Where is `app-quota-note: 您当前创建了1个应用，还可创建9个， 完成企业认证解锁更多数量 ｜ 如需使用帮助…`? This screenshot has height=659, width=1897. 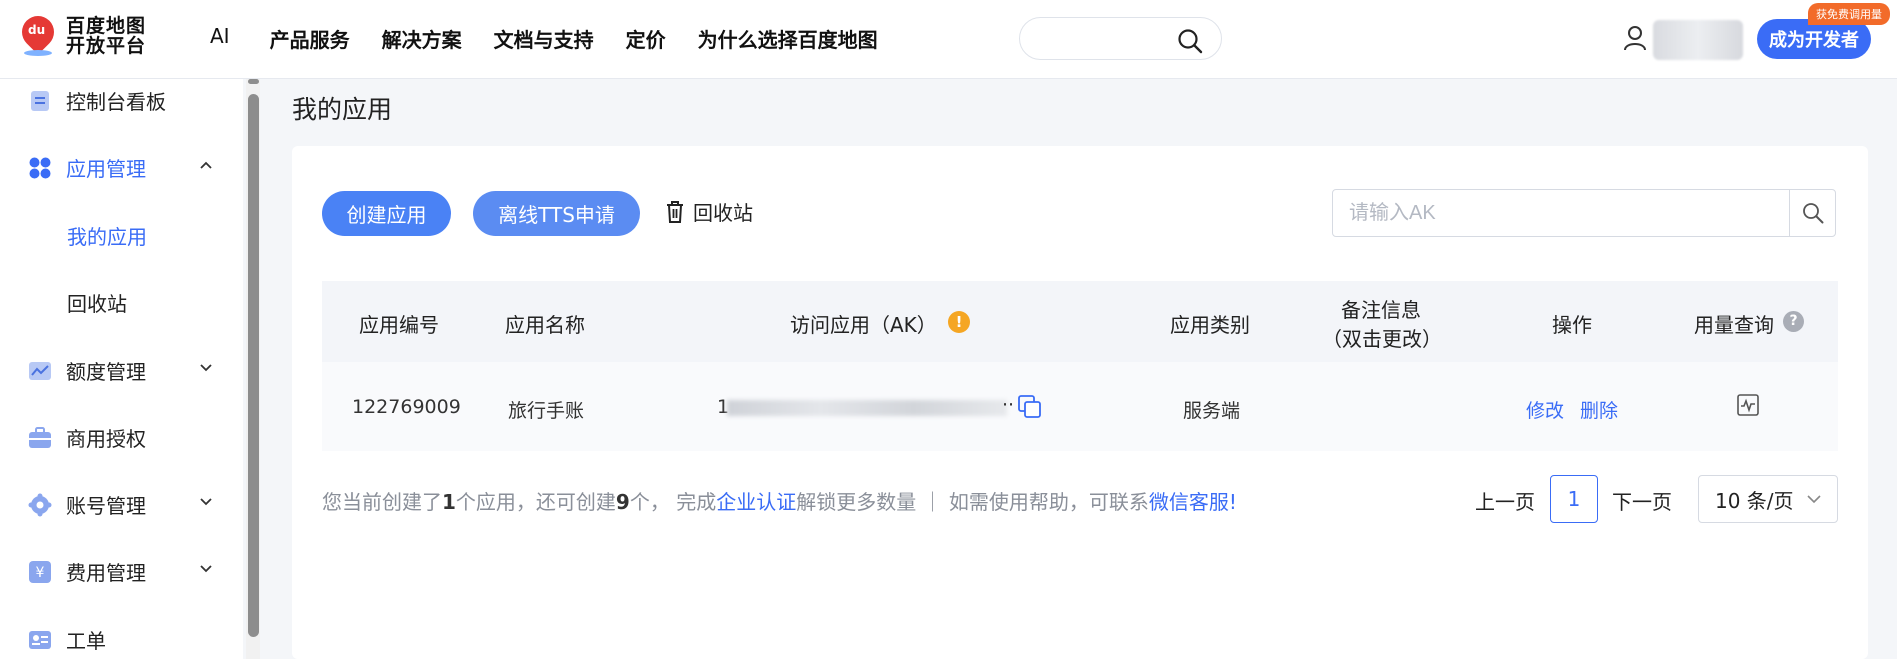 app-quota-note: 您当前创建了1个应用，还可创建9个， 完成企业认证解锁更多数量 ｜ 如需使用帮助… is located at coordinates (779, 502).